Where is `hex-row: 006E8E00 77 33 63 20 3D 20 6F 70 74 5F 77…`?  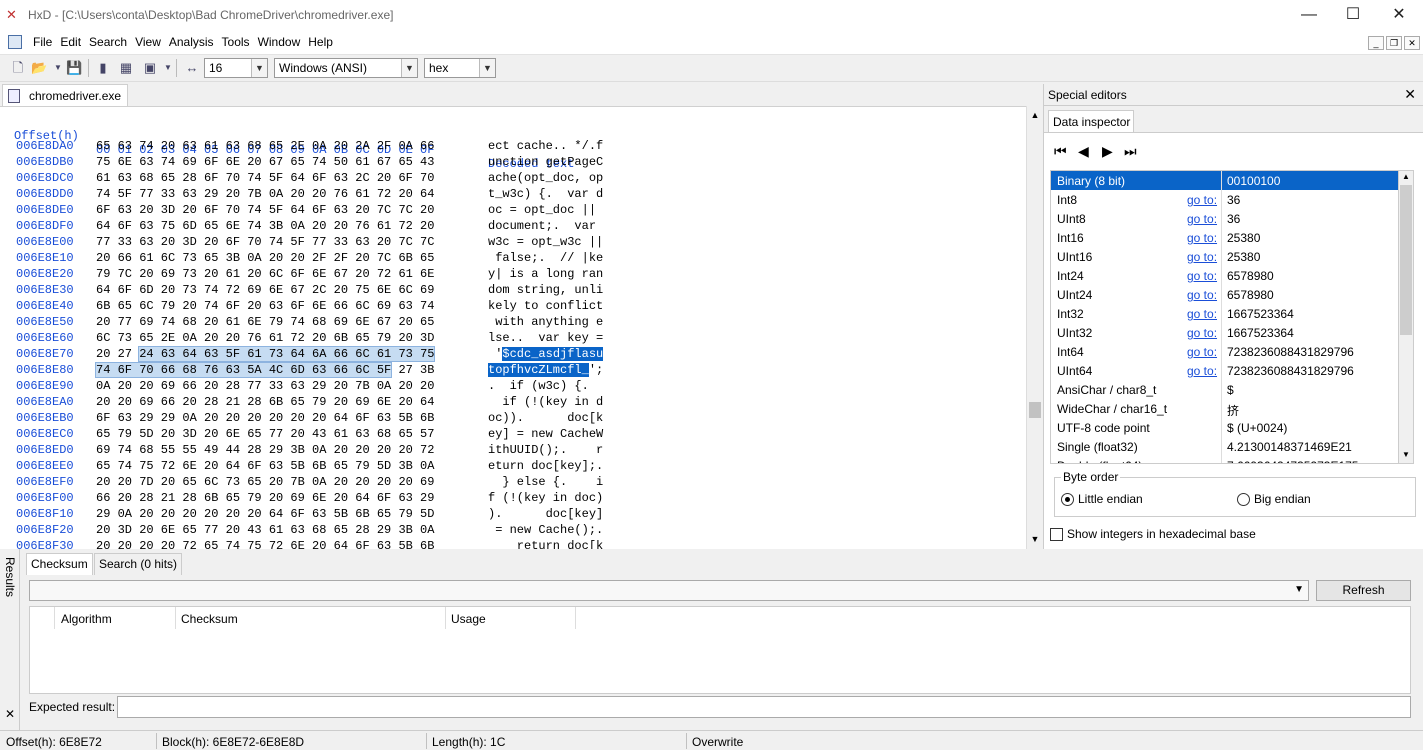
hex-row: 006E8E00 77 33 63 20 3D 20 6F 70 74 5F 77… is located at coordinates (513, 243).